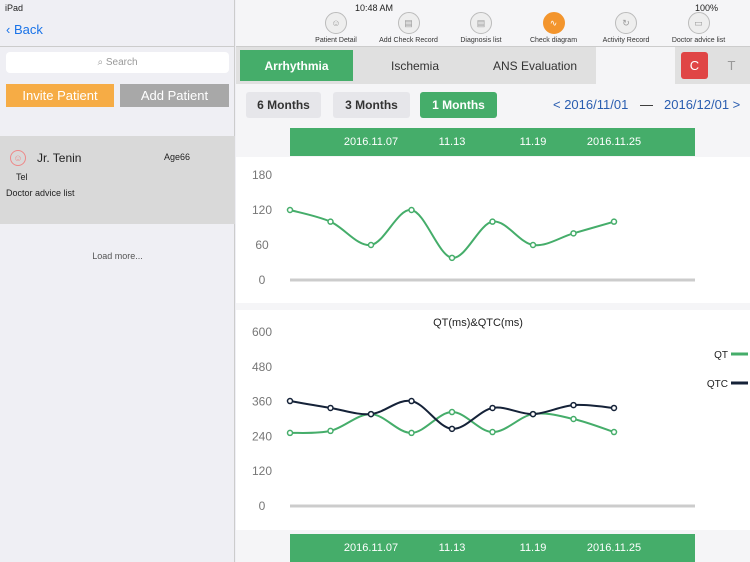  Describe the element at coordinates (492, 548) in the screenshot. I see `date-band-bottom: 2016.11.07 11.13 11.19 2016.11.25` at that location.